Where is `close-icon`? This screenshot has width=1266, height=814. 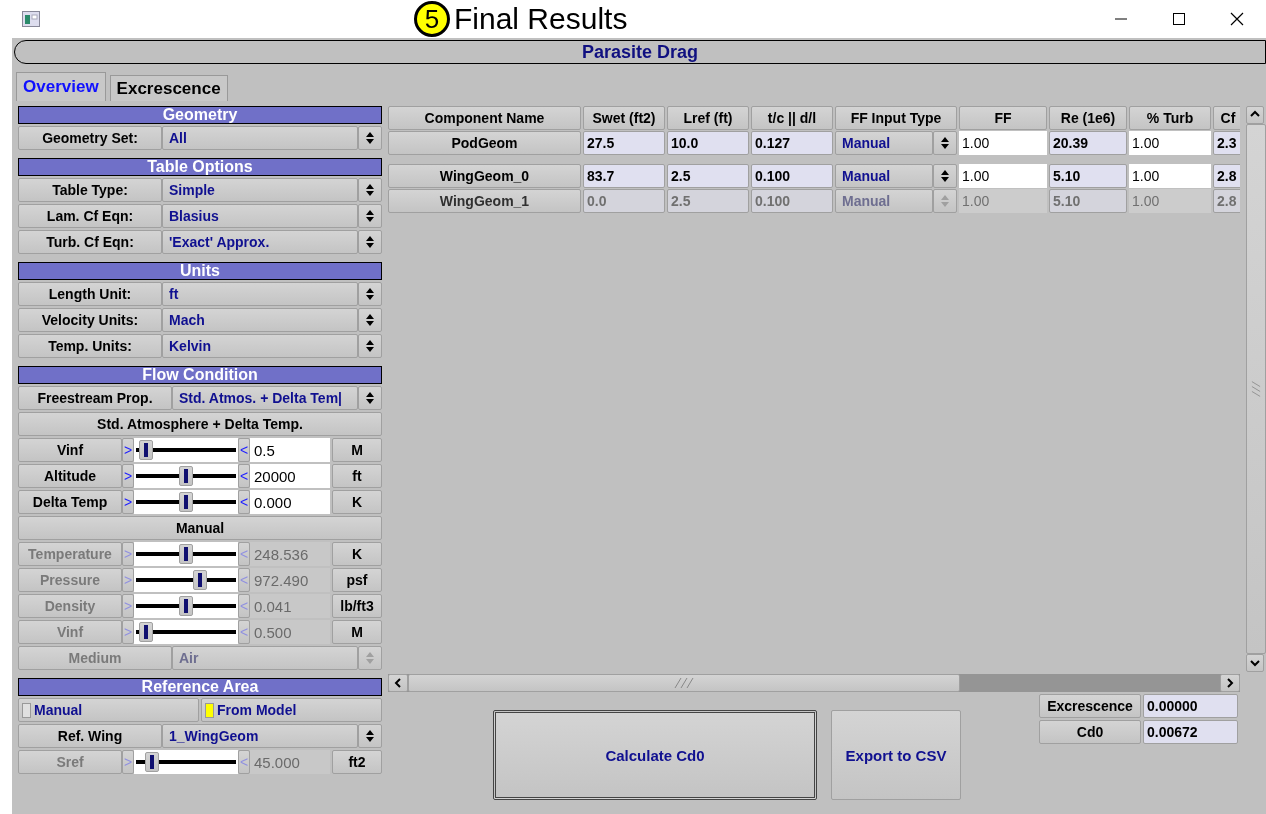
close-icon is located at coordinates (1237, 19).